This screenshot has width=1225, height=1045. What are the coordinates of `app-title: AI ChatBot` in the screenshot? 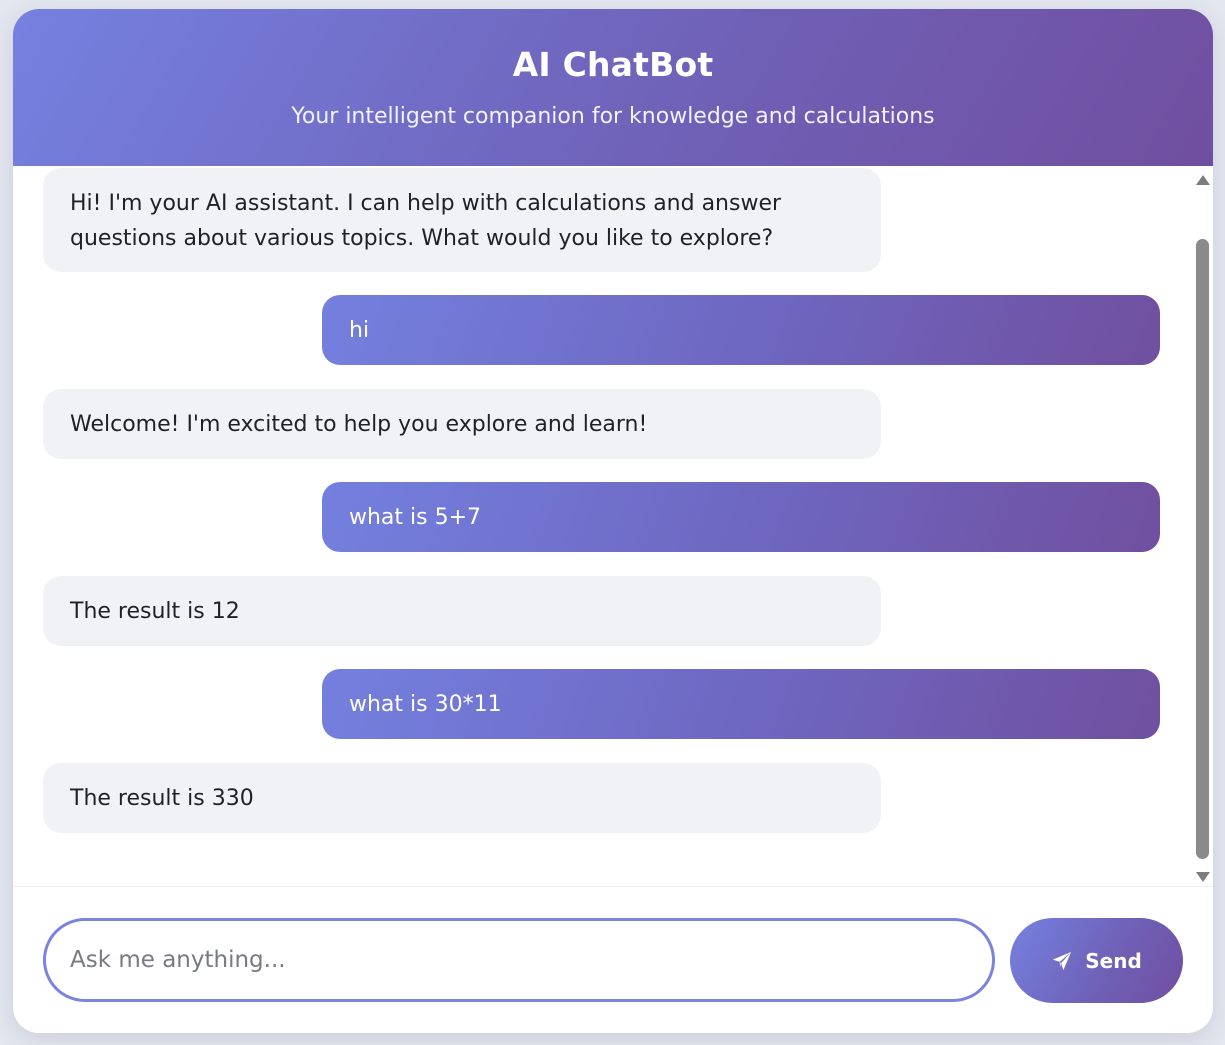 It's located at (613, 64).